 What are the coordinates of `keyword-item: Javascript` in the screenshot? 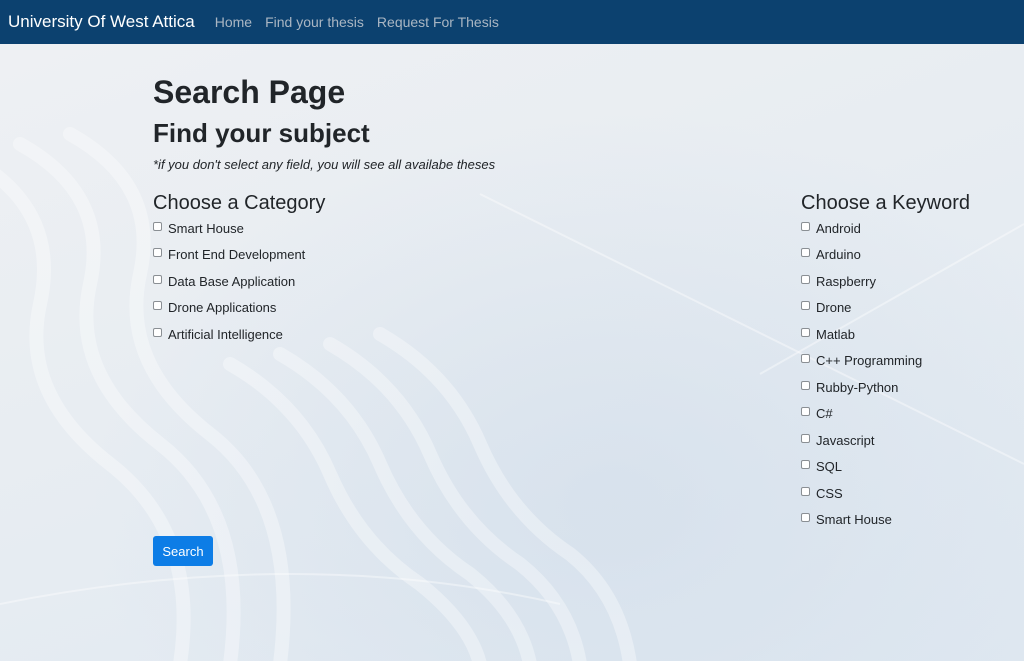 It's located at (861, 440).